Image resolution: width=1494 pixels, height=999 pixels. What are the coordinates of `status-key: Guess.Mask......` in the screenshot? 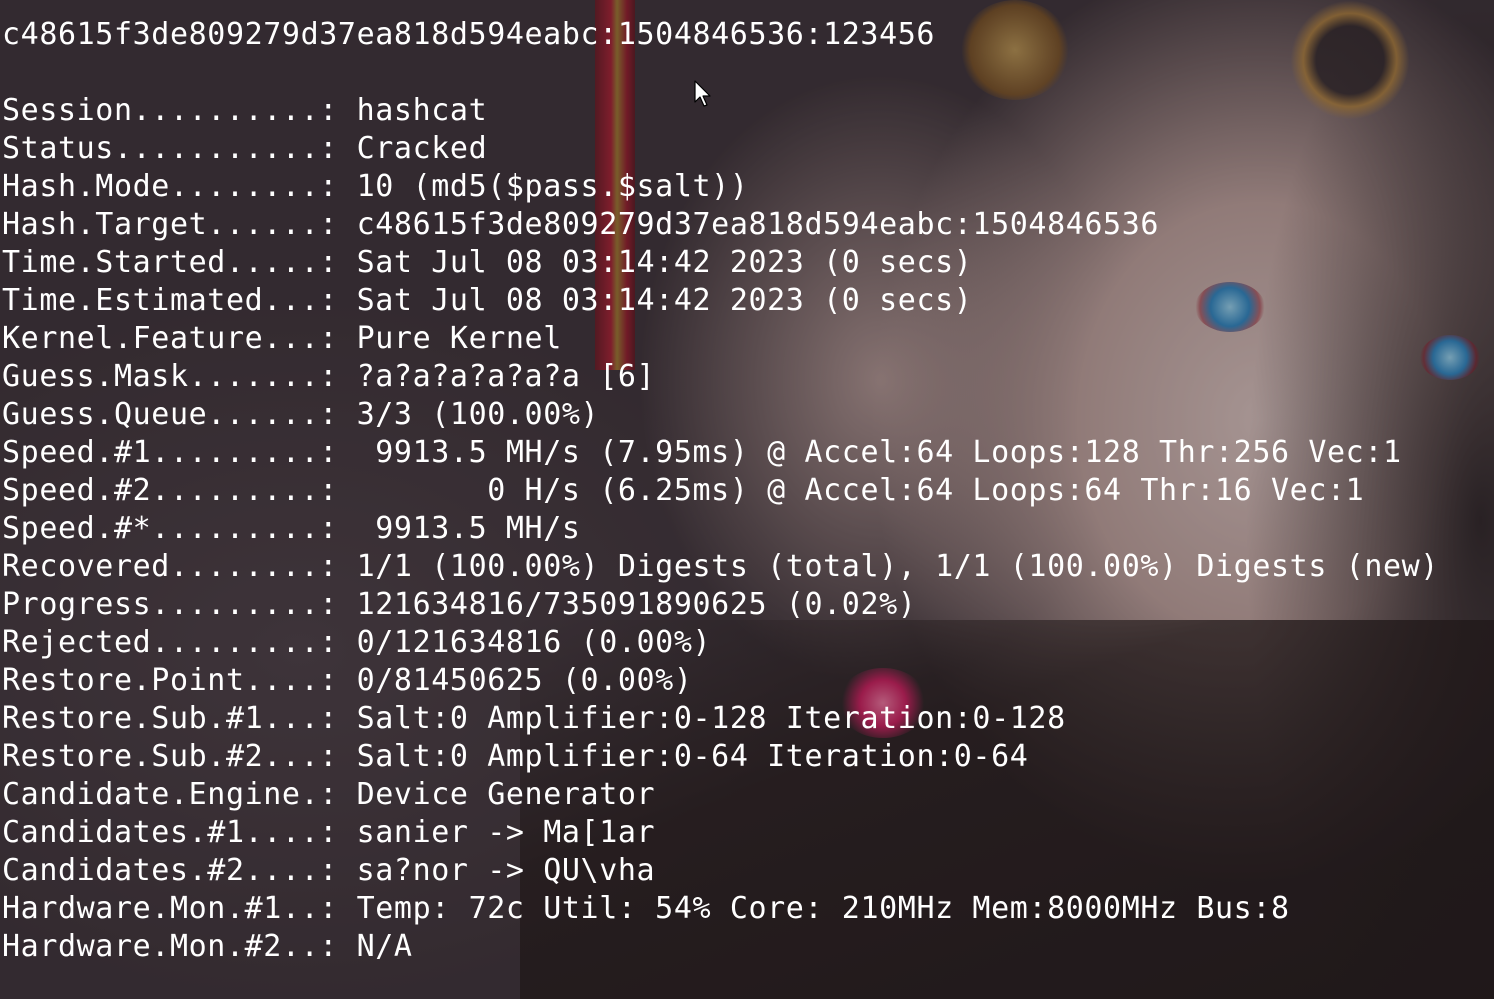 It's located at (151, 376).